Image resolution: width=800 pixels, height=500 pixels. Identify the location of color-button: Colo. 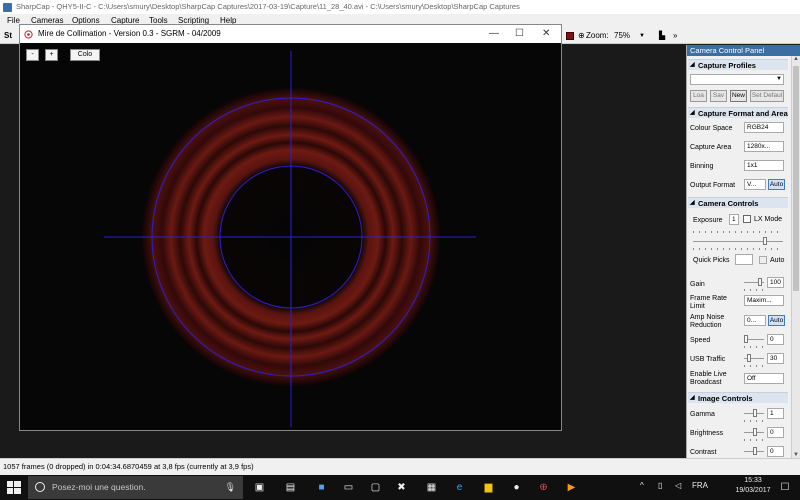
(85, 55).